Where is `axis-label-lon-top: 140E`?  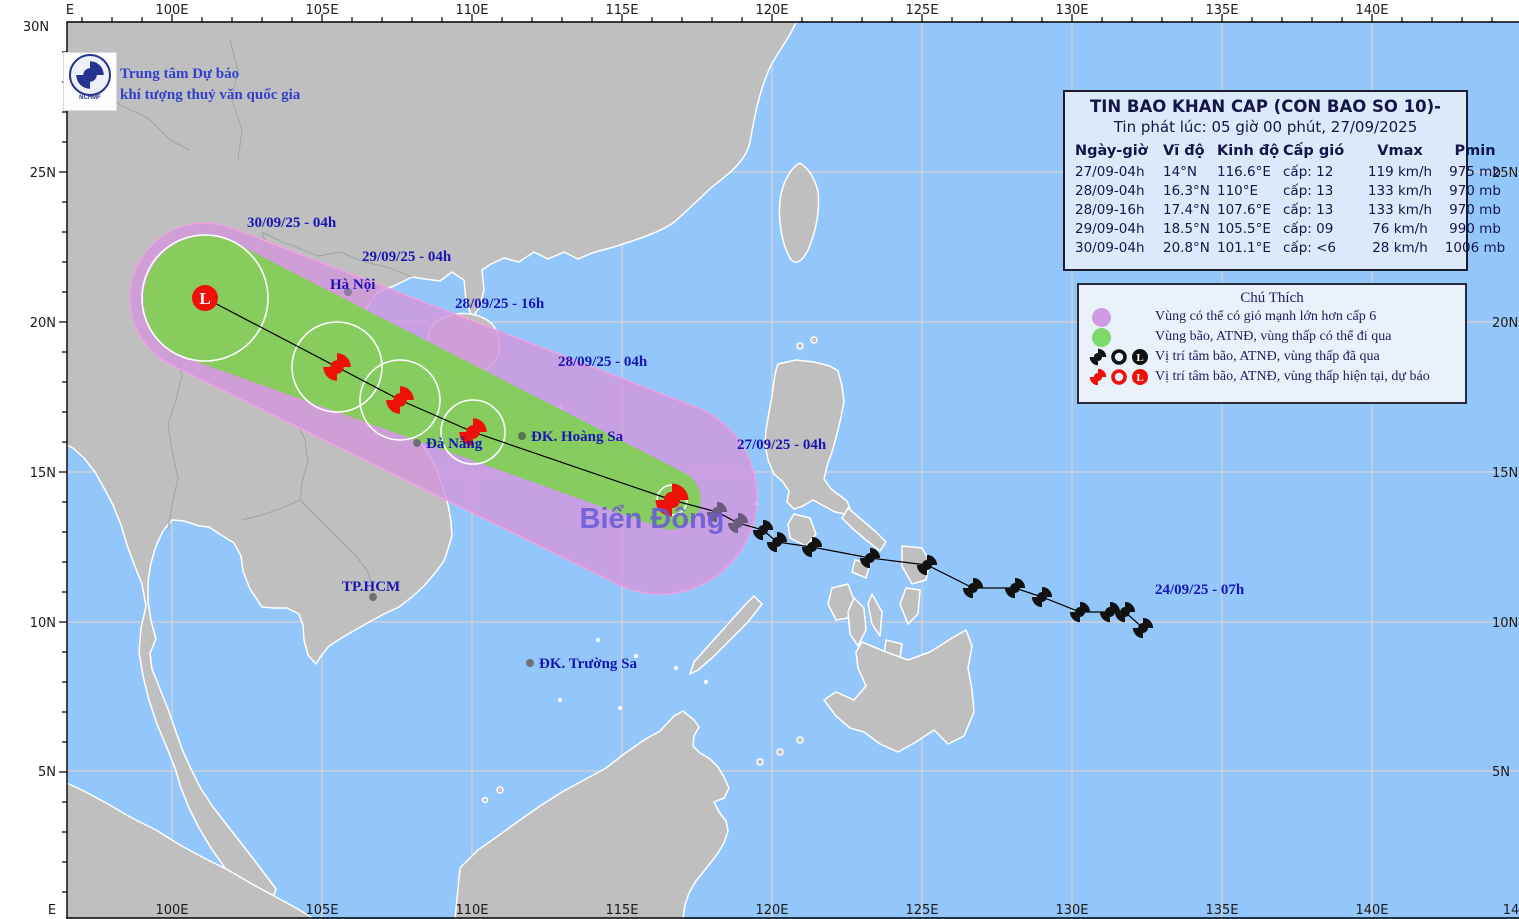
axis-label-lon-top: 140E is located at coordinates (1371, 10).